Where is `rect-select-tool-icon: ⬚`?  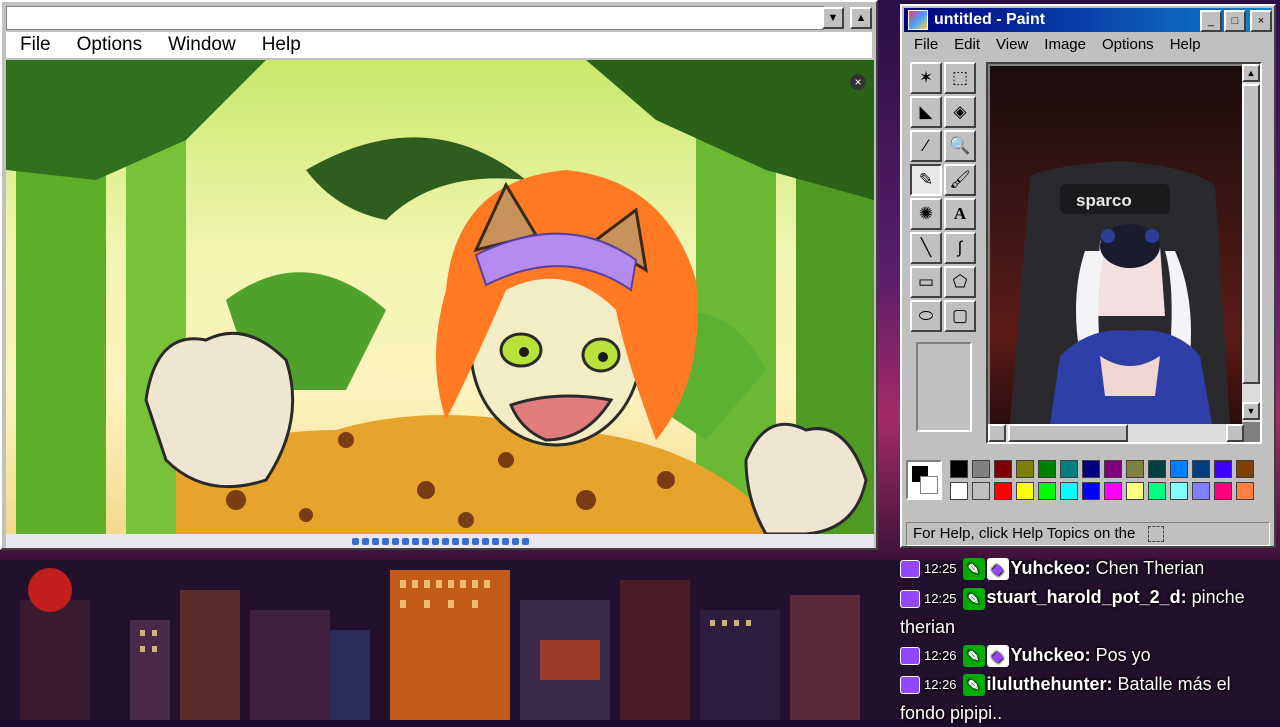
rect-select-tool-icon: ⬚ is located at coordinates (960, 78).